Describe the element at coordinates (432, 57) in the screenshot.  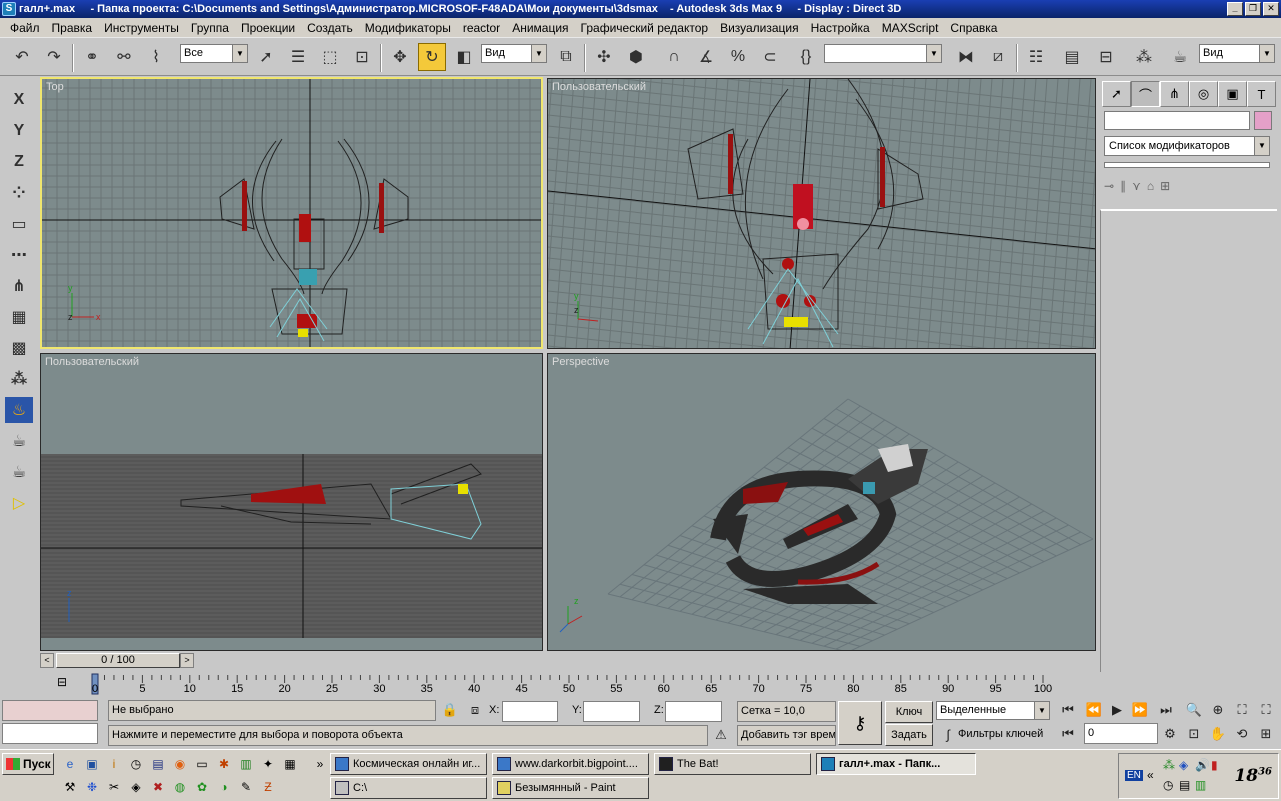
I see `select-and-rotate-icon: ↻` at that location.